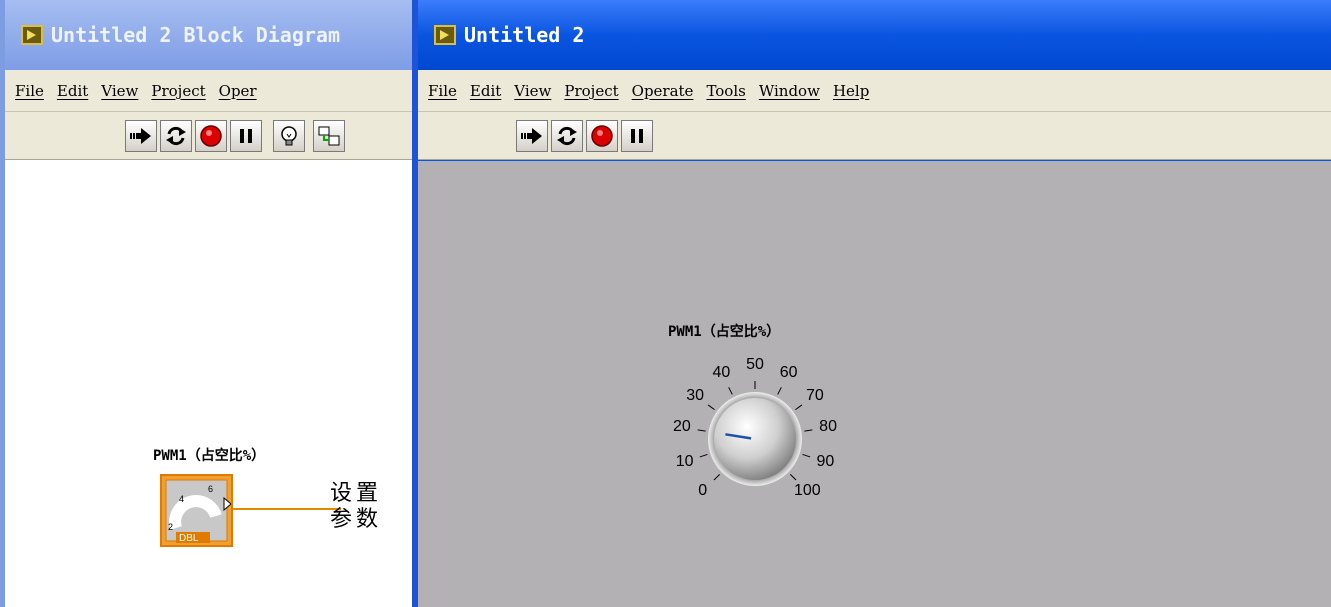  I want to click on knob-scale-label: 80, so click(828, 427).